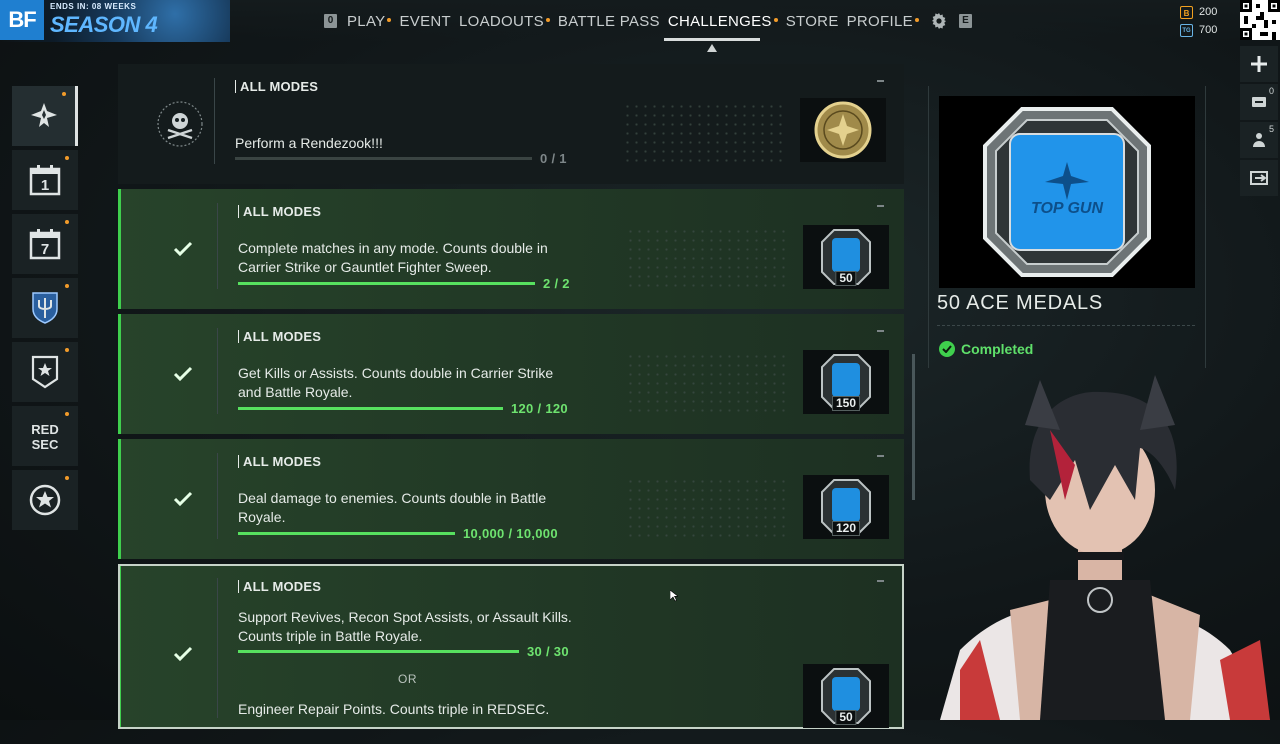  I want to click on reward-title: 50 ACE MEDALS, so click(1020, 303).